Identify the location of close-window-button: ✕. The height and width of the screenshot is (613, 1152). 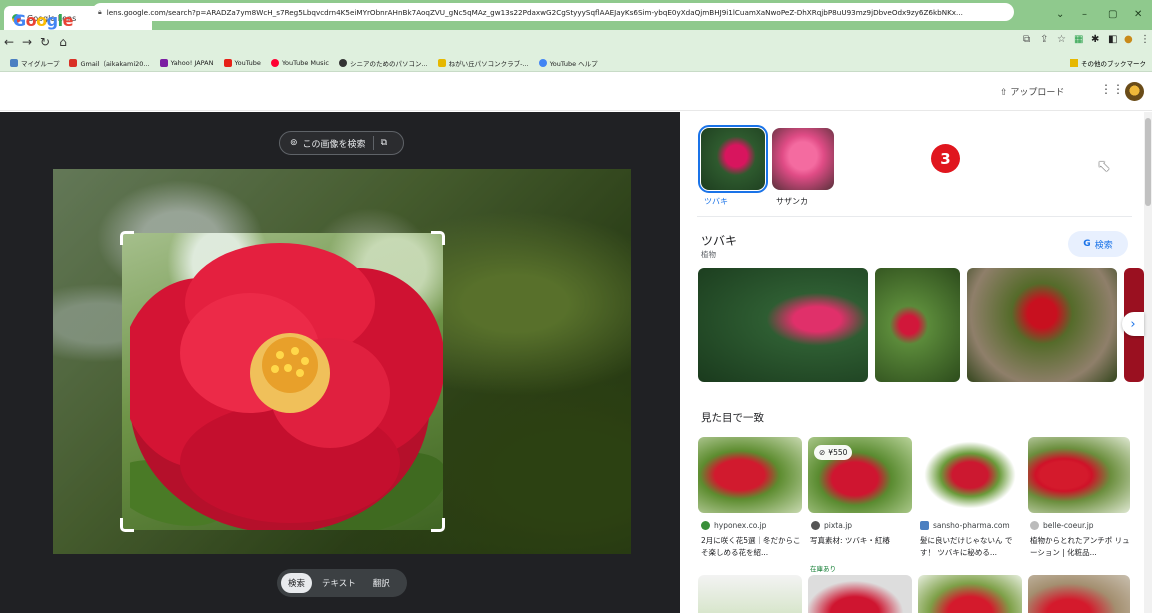
(1138, 14).